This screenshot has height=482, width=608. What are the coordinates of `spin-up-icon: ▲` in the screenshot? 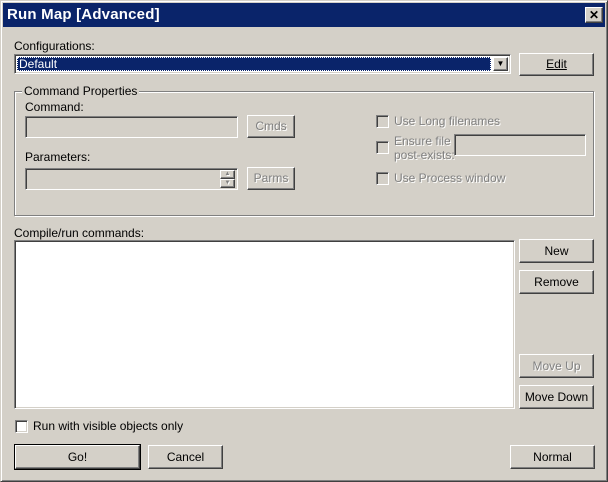 It's located at (227, 174).